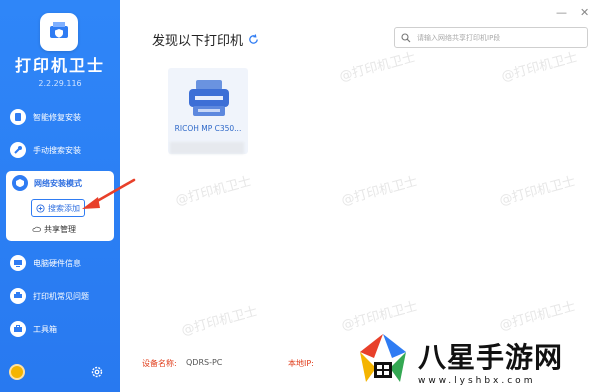 This screenshot has width=600, height=392. Describe the element at coordinates (57, 150) in the screenshot. I see `nav-label: 手动搜索安装` at that location.